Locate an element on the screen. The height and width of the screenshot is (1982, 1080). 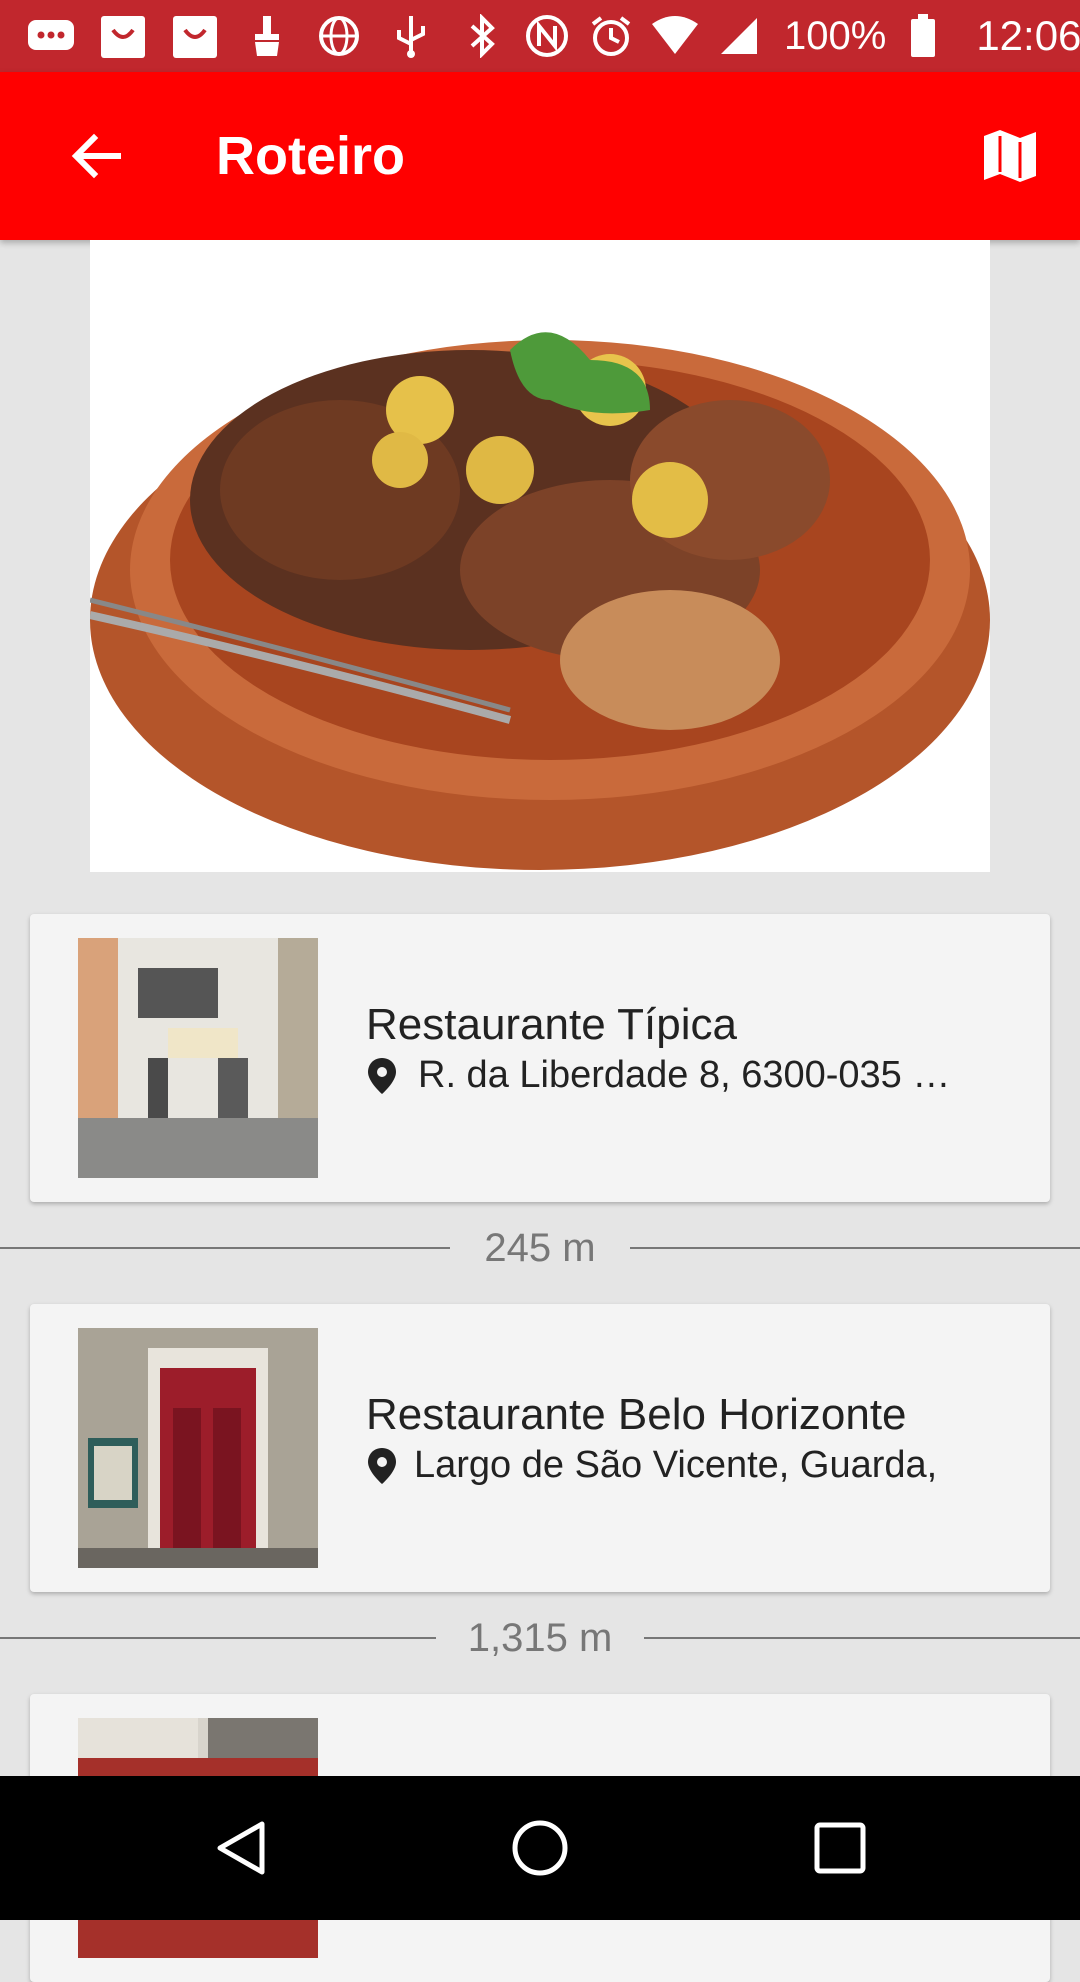
distance-value: 245 m is located at coordinates (540, 1248).